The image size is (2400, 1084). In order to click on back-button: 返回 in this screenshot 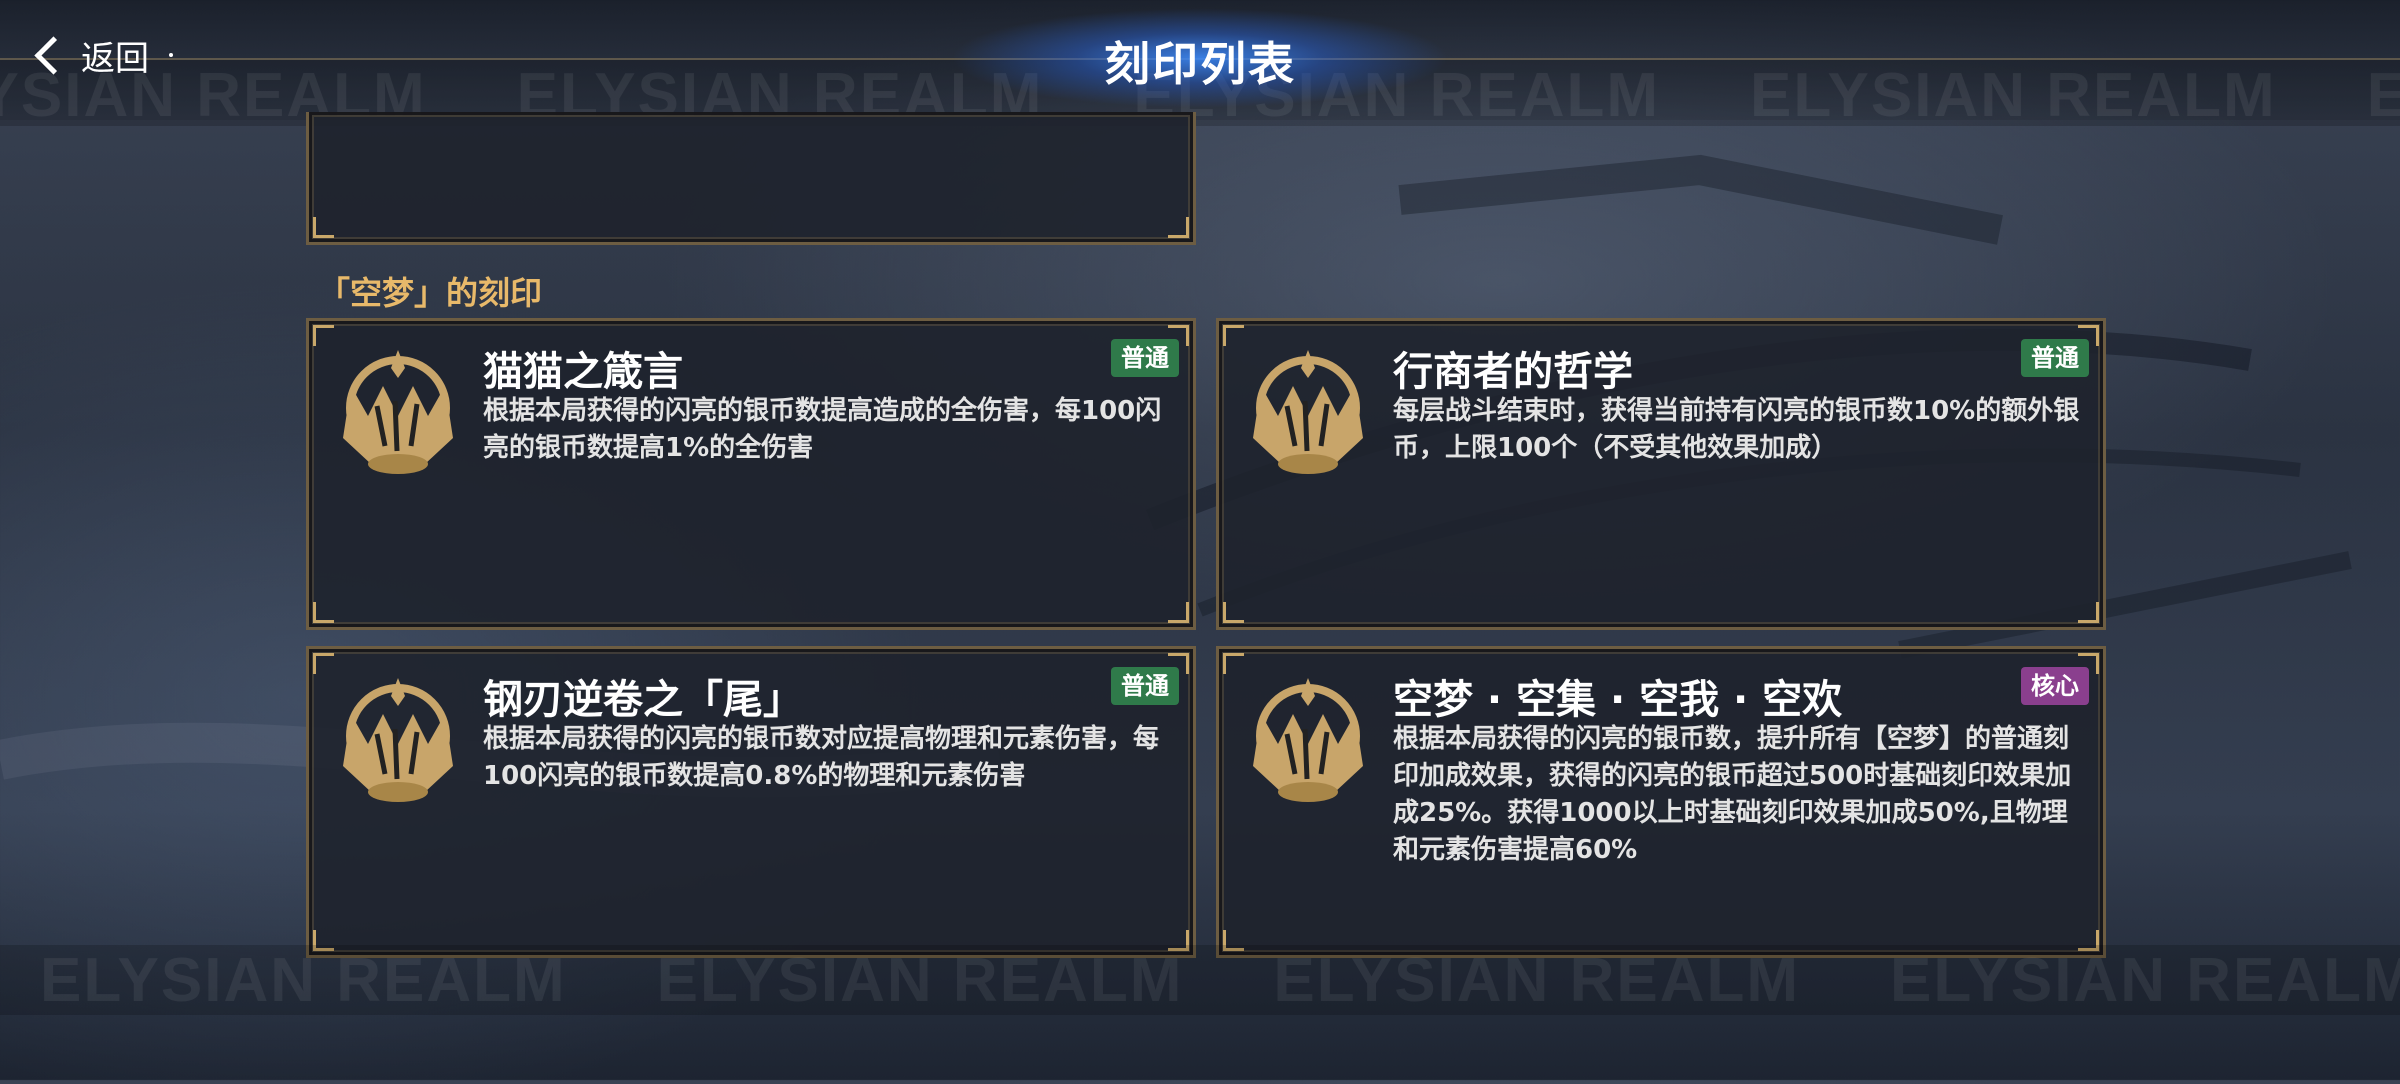, I will do `click(99, 55)`.